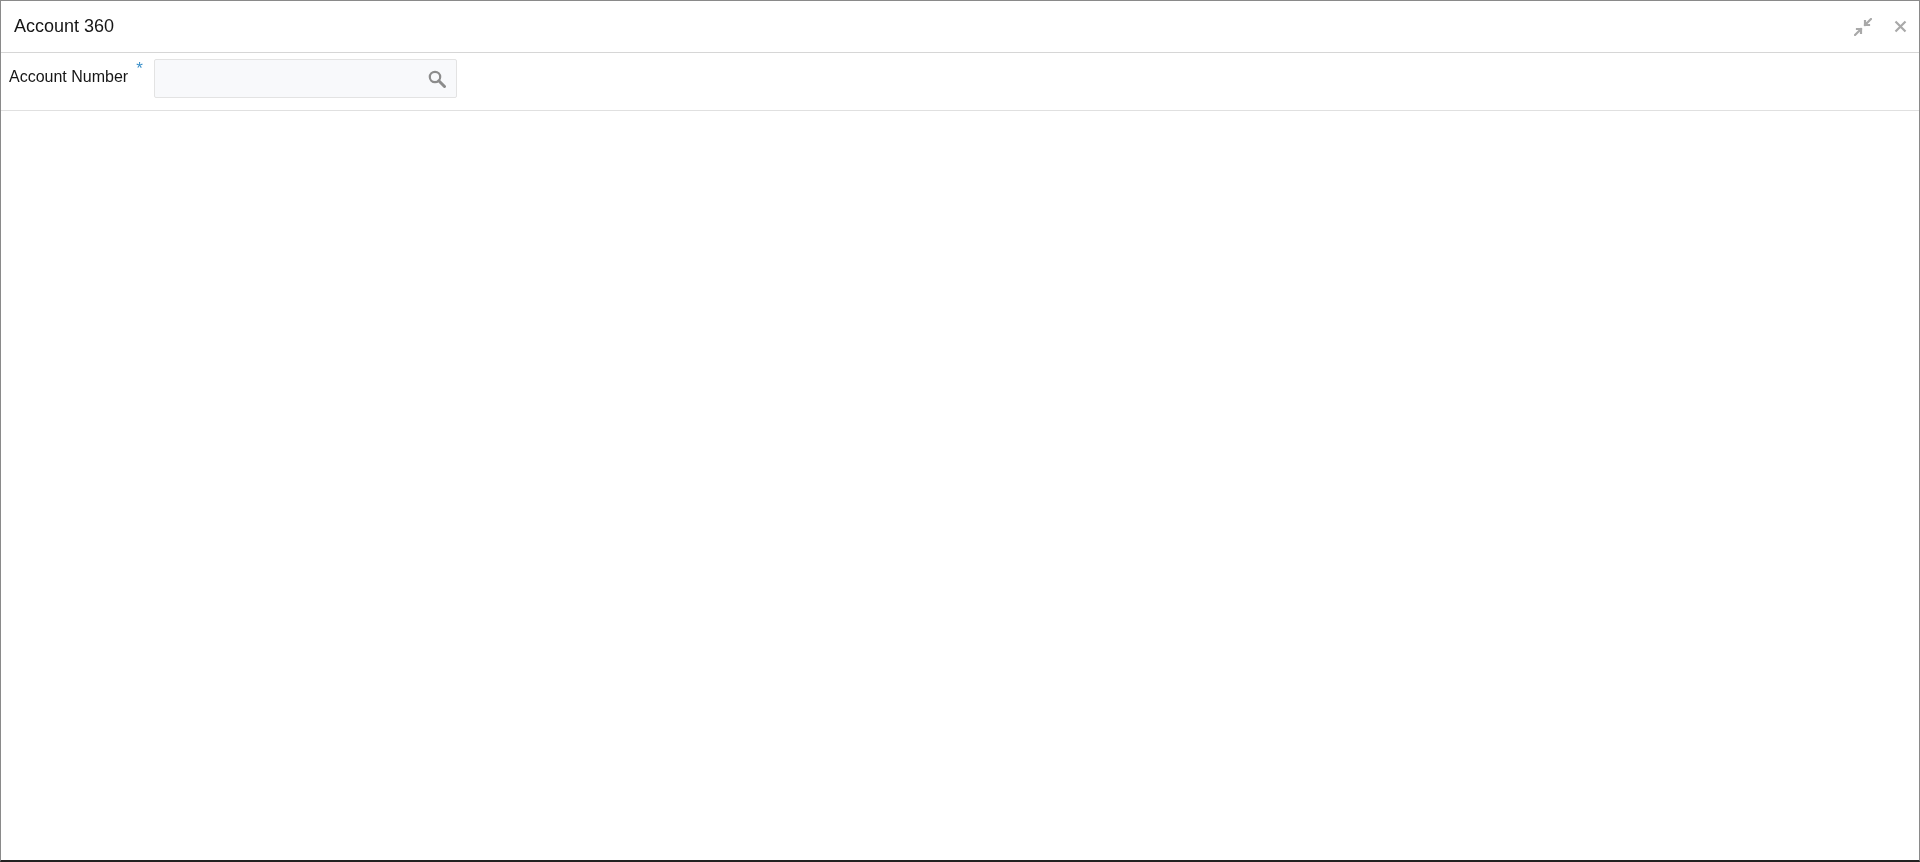 The height and width of the screenshot is (862, 1920). Describe the element at coordinates (436, 78) in the screenshot. I see `search-icon` at that location.